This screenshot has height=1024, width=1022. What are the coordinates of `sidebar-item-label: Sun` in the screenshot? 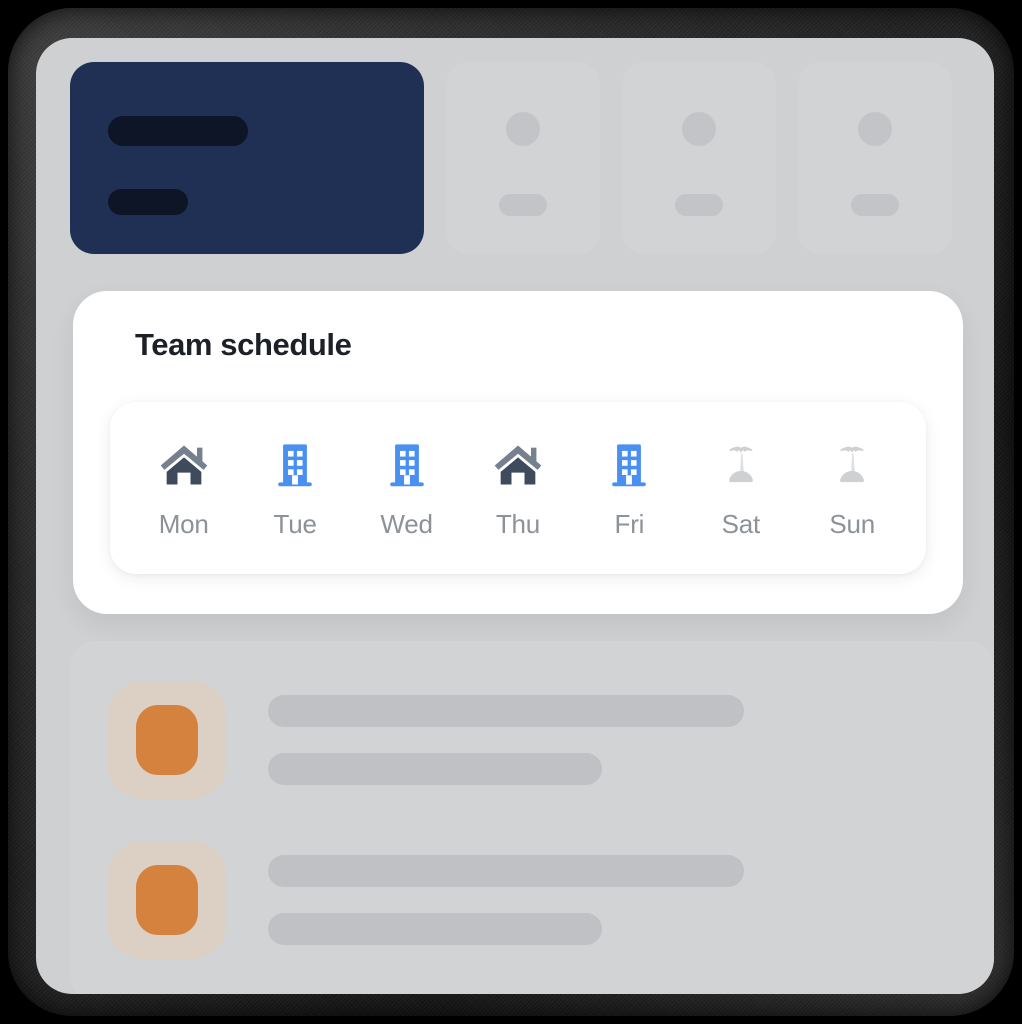 It's located at (852, 523).